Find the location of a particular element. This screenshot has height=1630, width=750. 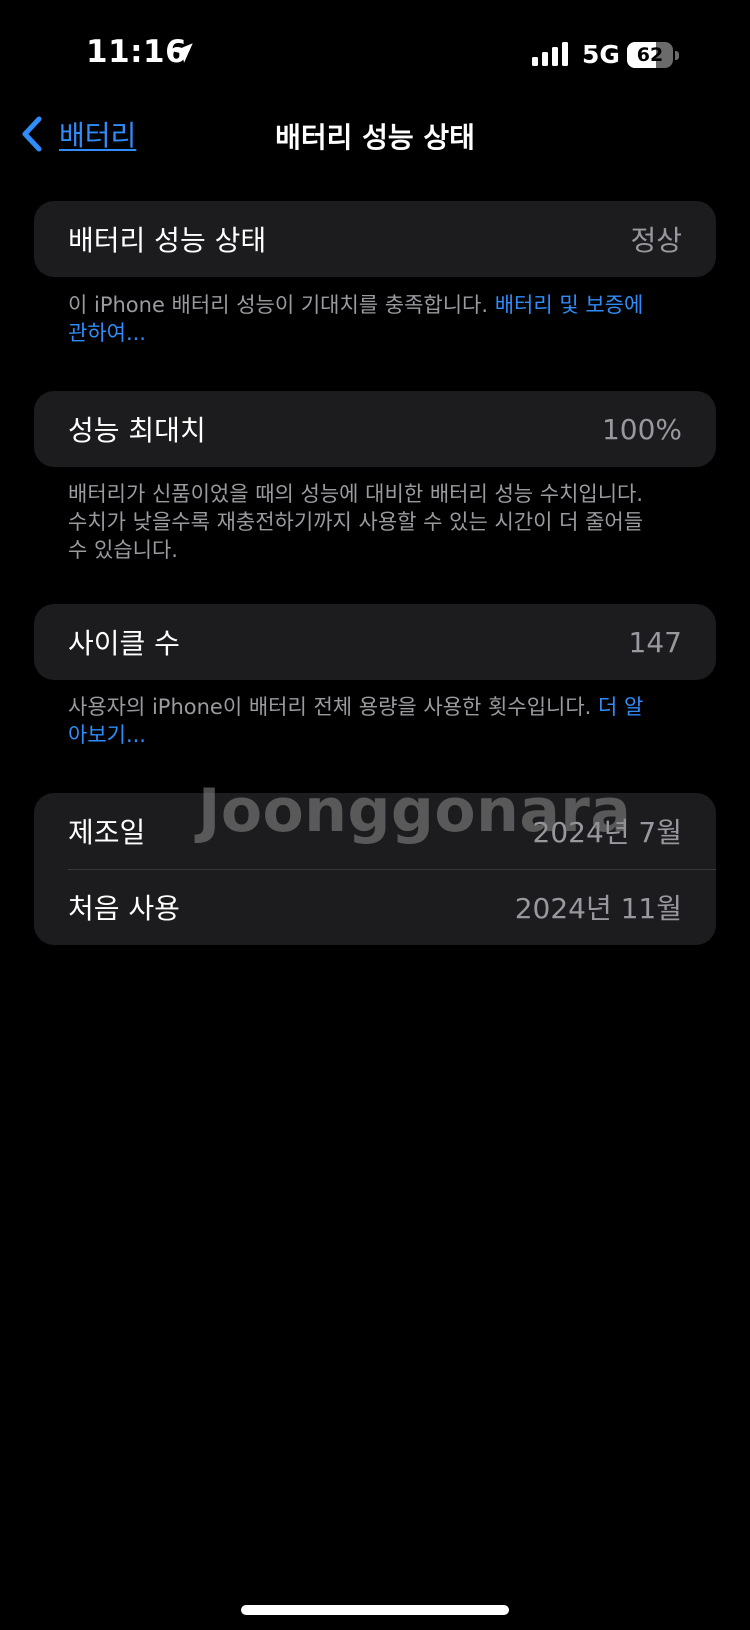

maximum-capacity-row: 성능 최대치 100% is located at coordinates (375, 429).